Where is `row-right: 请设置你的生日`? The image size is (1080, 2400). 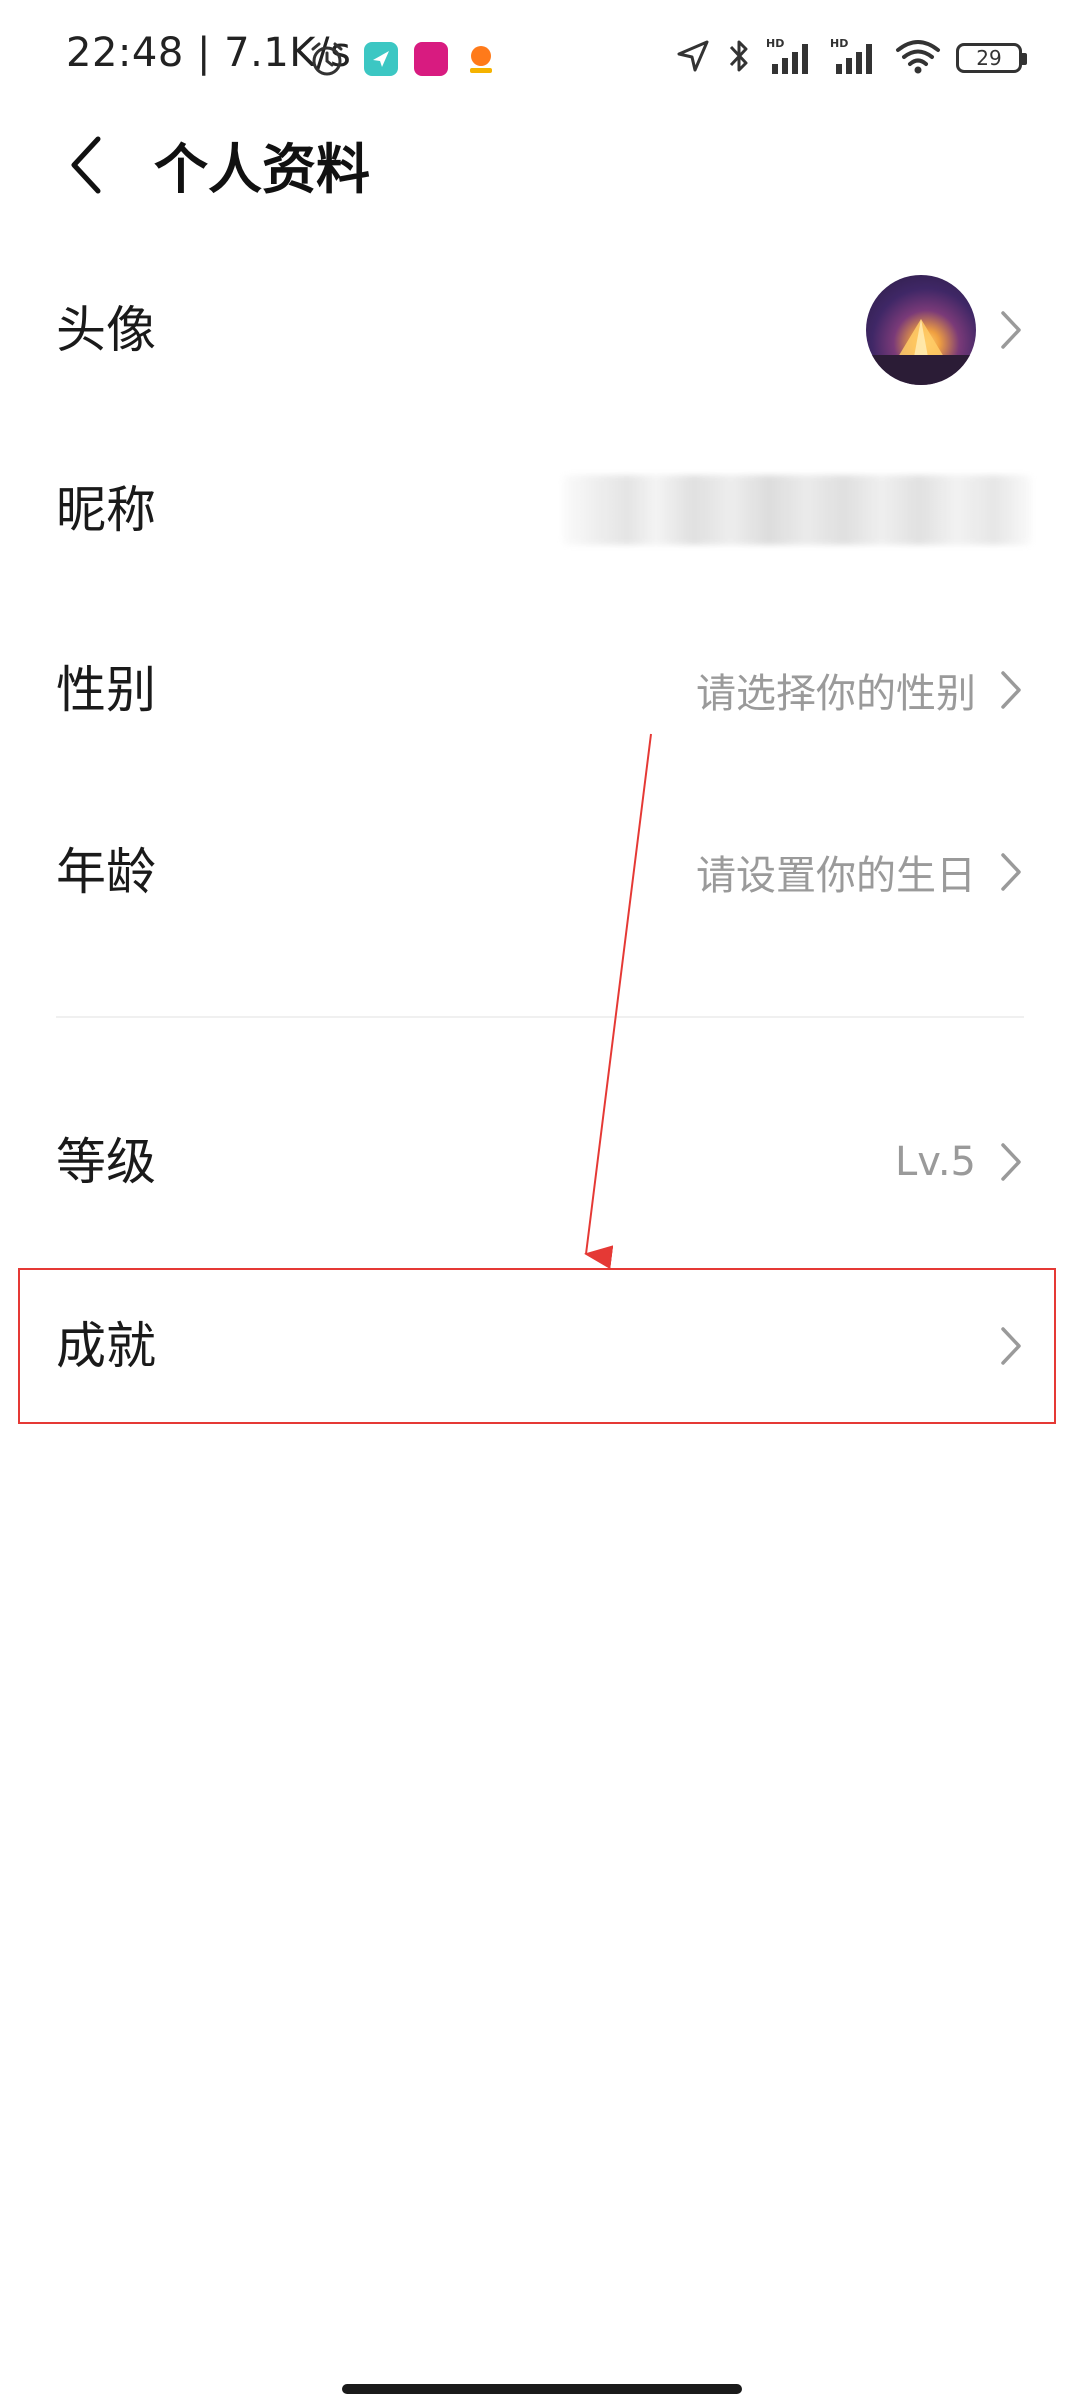
row-right: 请设置你的生日 is located at coordinates (860, 872).